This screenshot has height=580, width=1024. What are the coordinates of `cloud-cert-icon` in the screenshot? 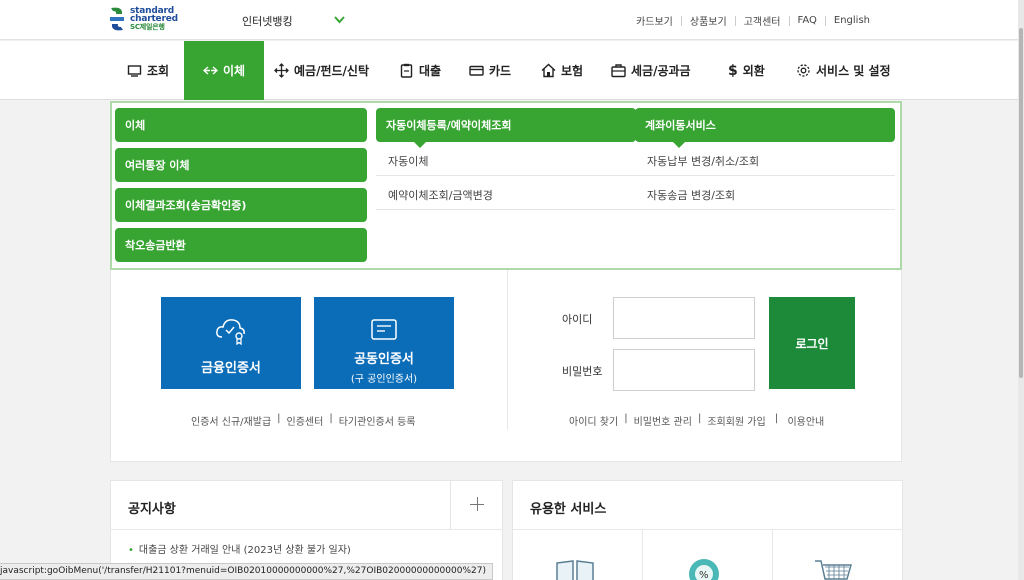 It's located at (230, 332).